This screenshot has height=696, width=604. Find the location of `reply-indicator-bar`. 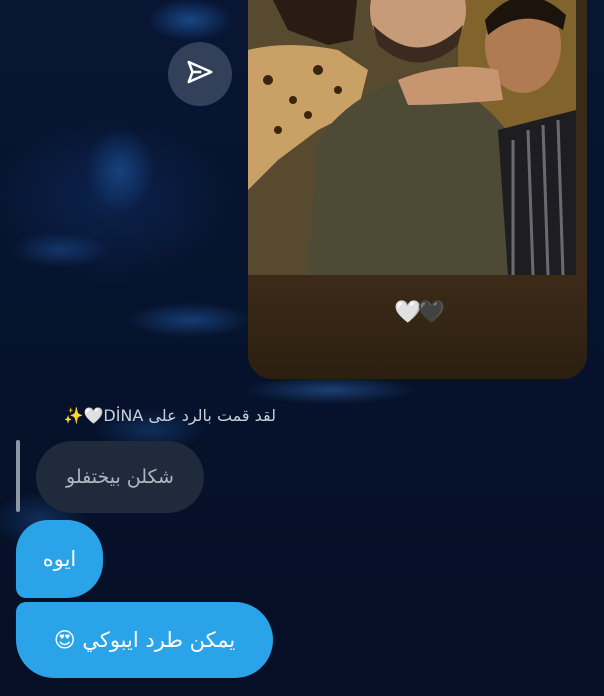

reply-indicator-bar is located at coordinates (18, 476).